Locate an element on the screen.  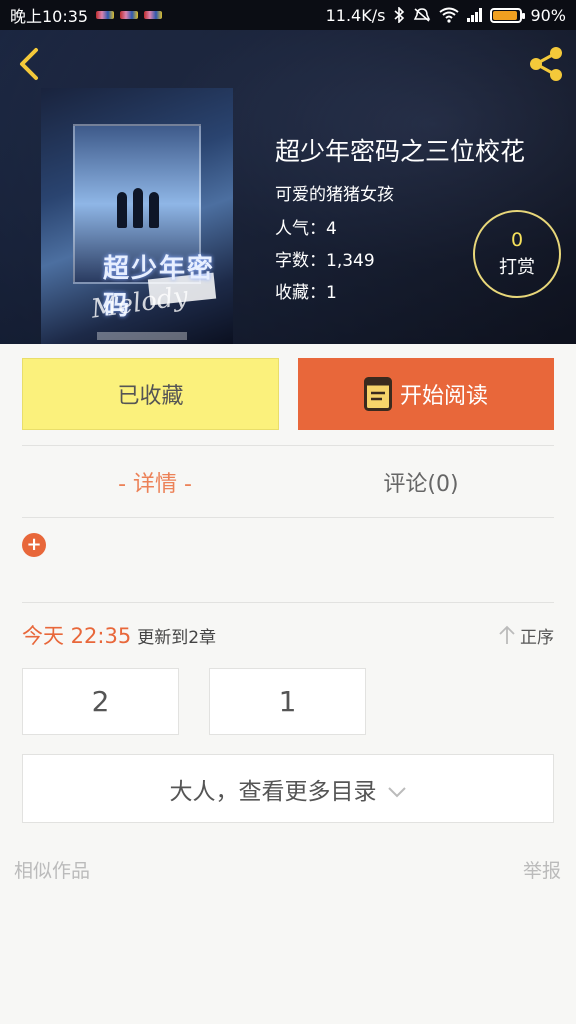
more-toc-button: 大人，查看更多目录 is located at coordinates (288, 788).